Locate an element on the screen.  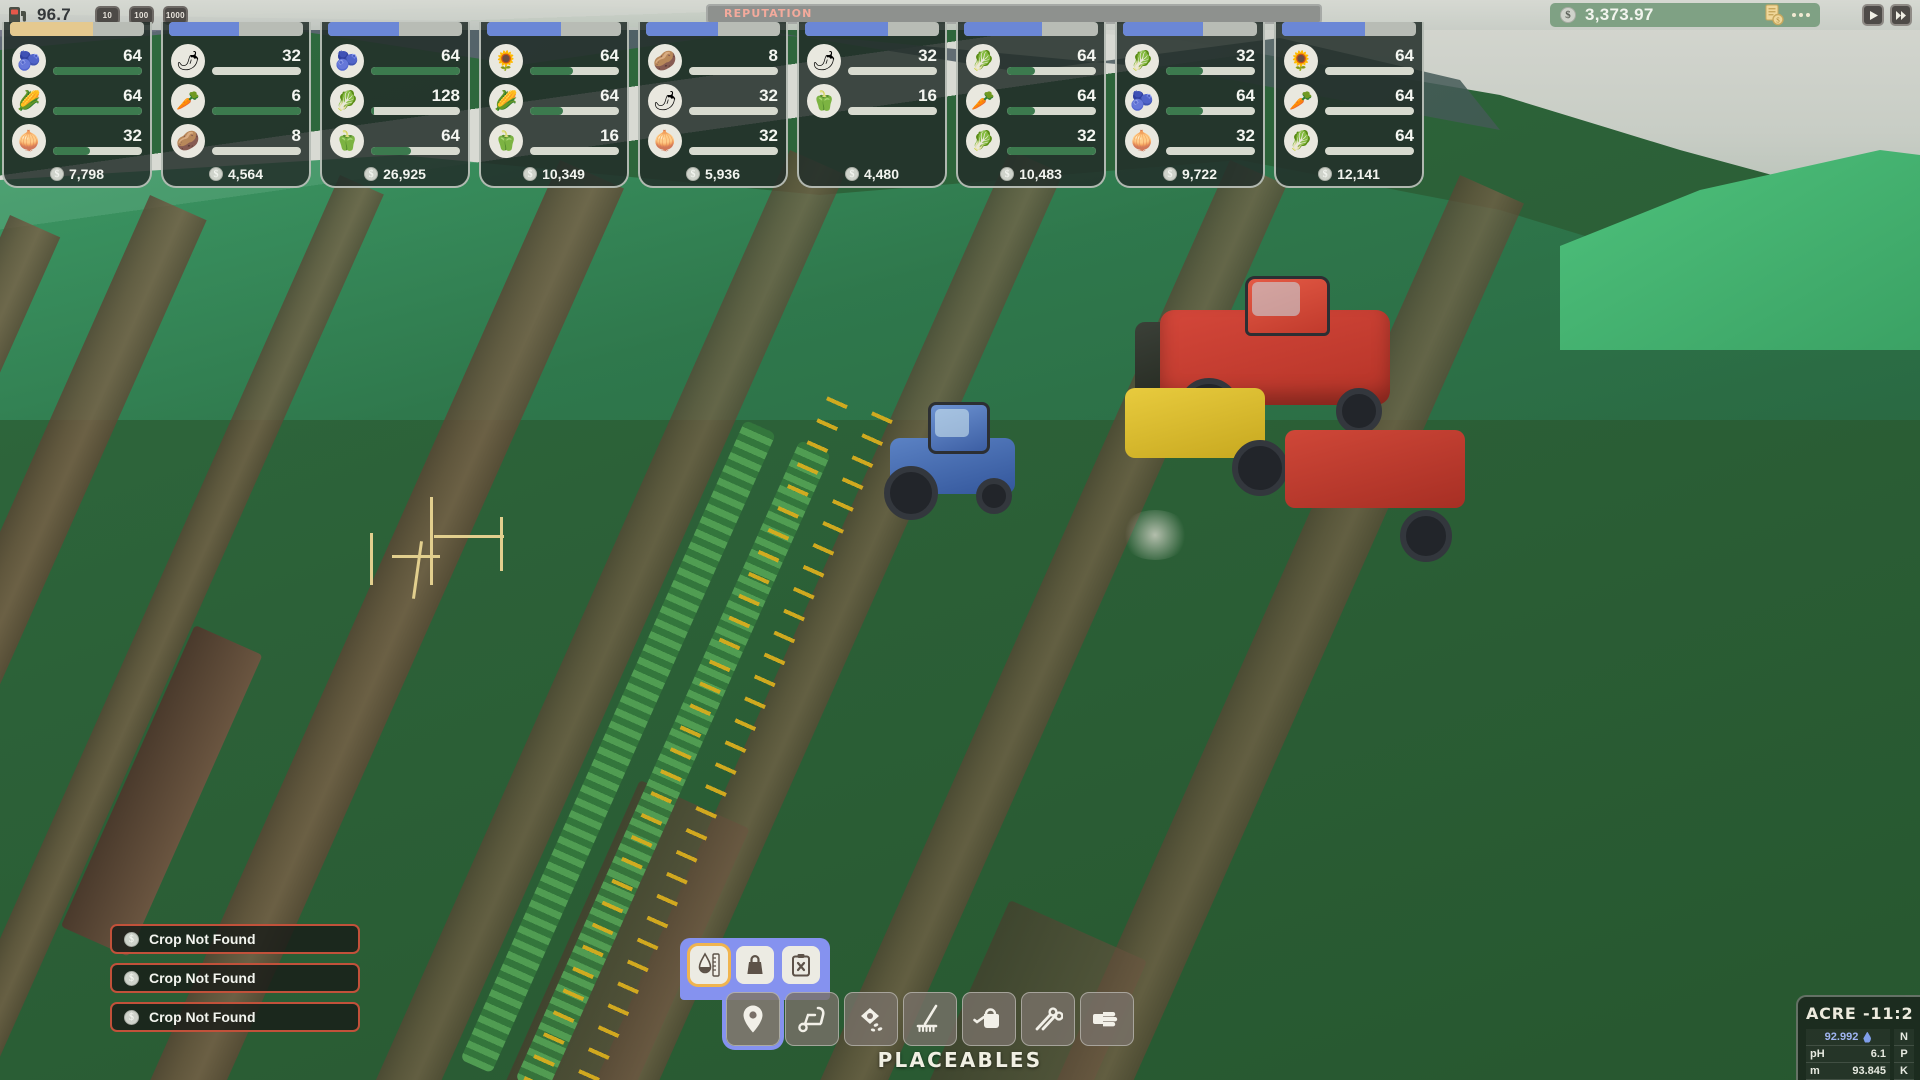
crop-card-price: $10,483 is located at coordinates (1031, 173).